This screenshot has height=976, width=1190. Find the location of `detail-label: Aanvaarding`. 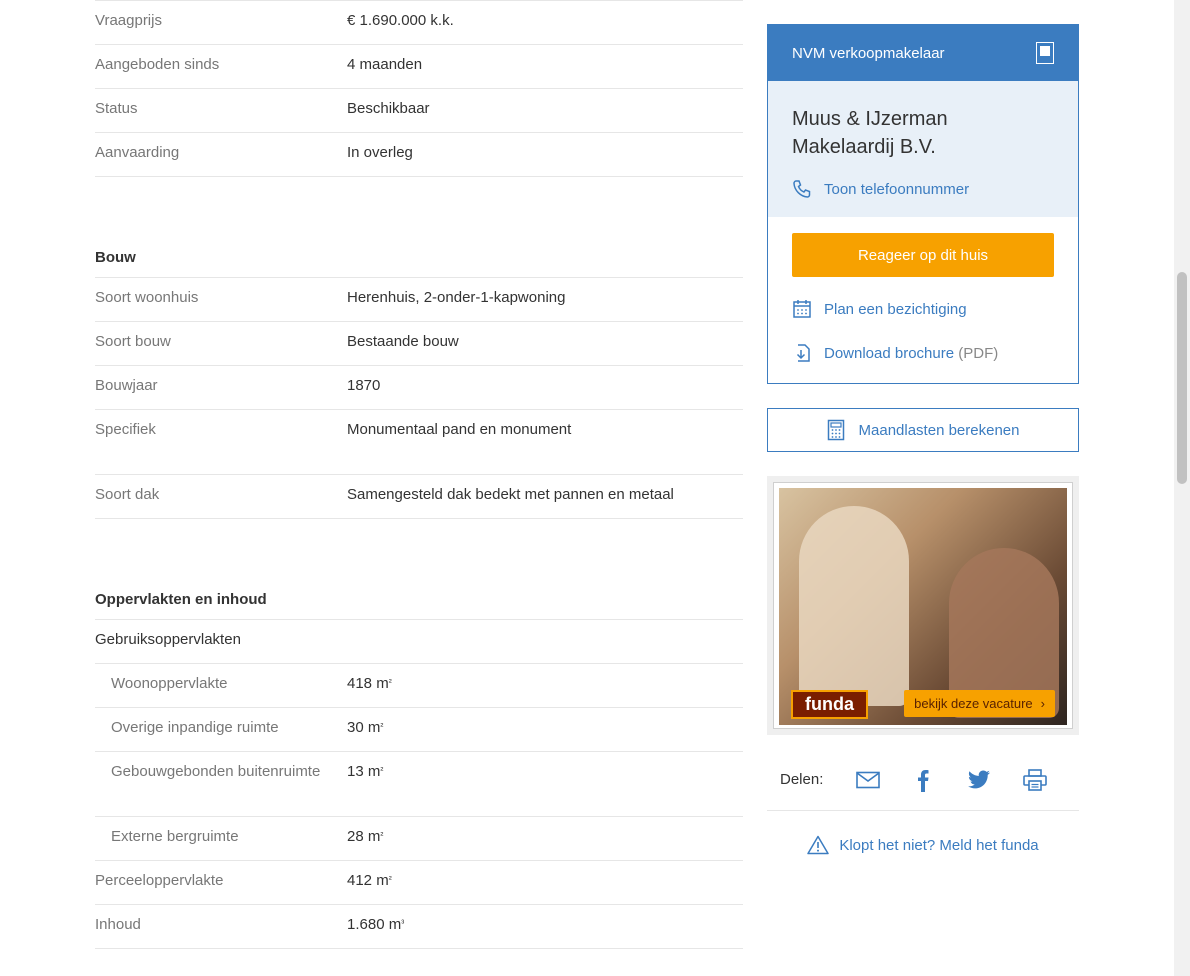

detail-label: Aanvaarding is located at coordinates (137, 152).